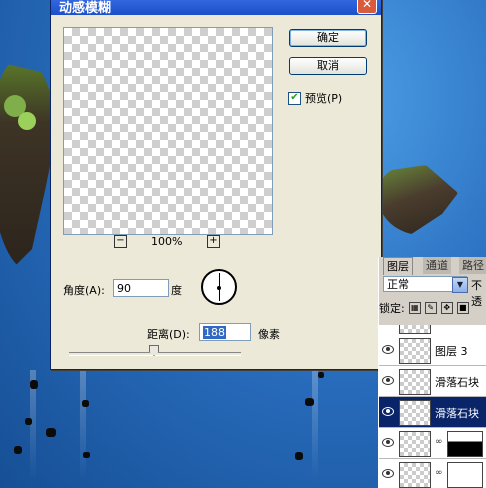 The height and width of the screenshot is (488, 486). Describe the element at coordinates (216, 8) in the screenshot. I see `dialog-titlebar: 动感模糊 ✕` at that location.